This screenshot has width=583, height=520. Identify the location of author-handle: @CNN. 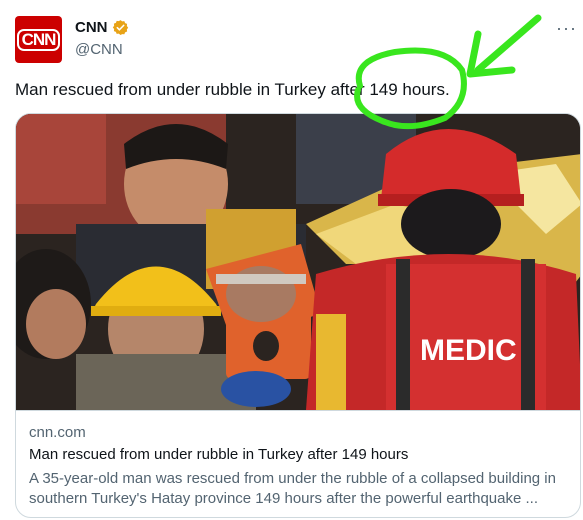
(99, 49).